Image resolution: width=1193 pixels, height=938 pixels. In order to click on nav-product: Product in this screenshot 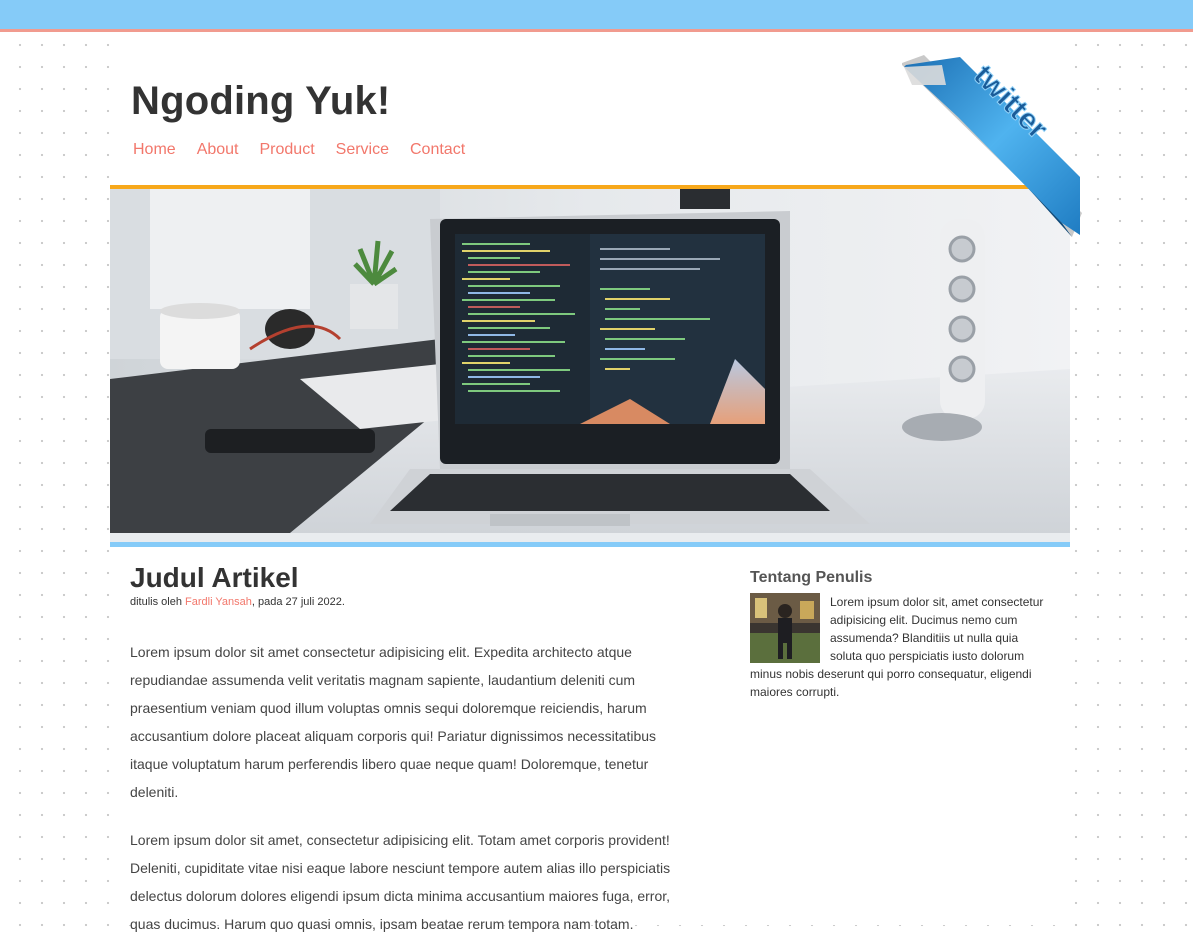, I will do `click(287, 150)`.